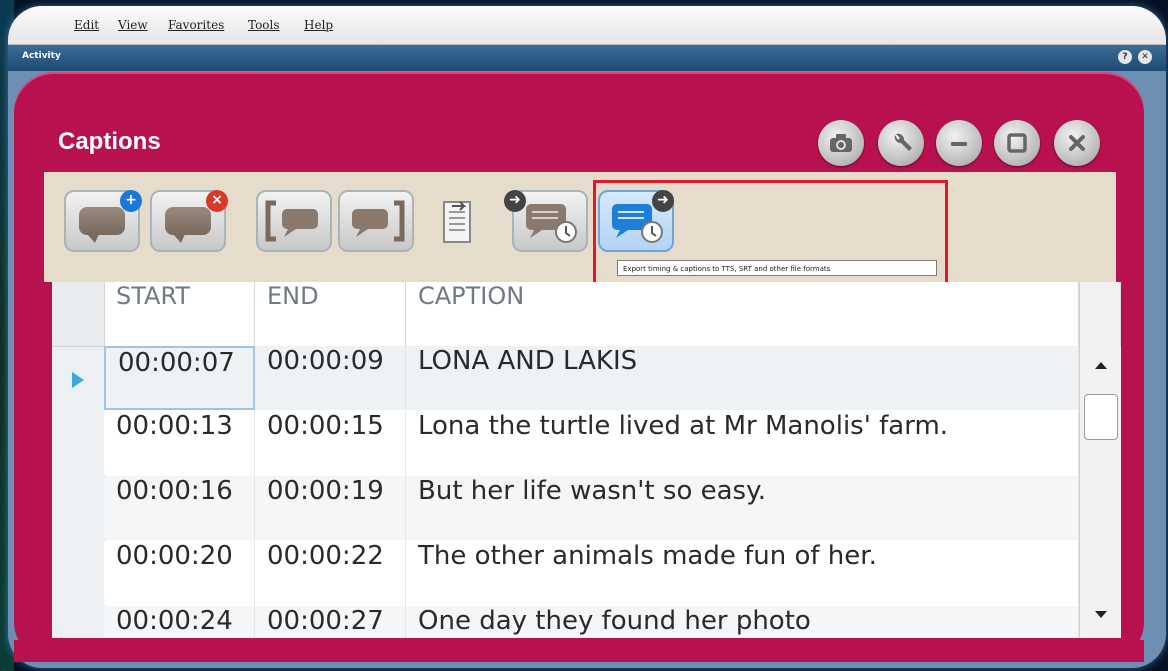  I want to click on cell-caption: The other animals made fun of her., so click(742, 573).